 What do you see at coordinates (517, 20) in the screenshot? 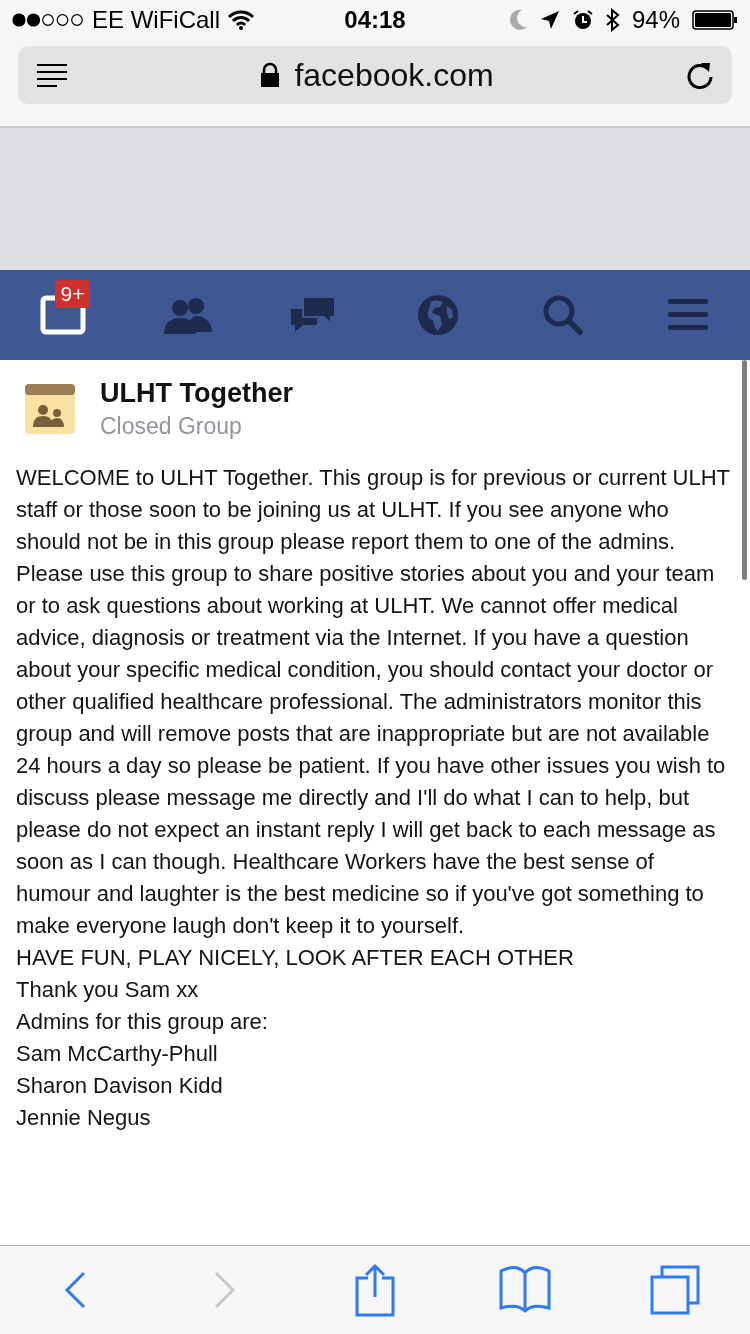
I see `moon-icon` at bounding box center [517, 20].